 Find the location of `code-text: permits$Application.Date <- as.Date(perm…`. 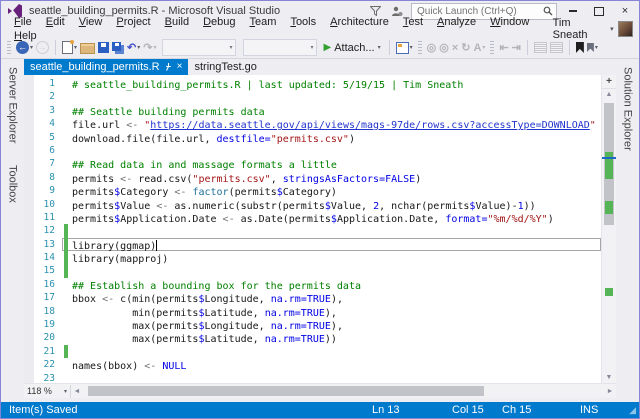

code-text: permits$Application.Date <- as.Date(perm… is located at coordinates (313, 219).